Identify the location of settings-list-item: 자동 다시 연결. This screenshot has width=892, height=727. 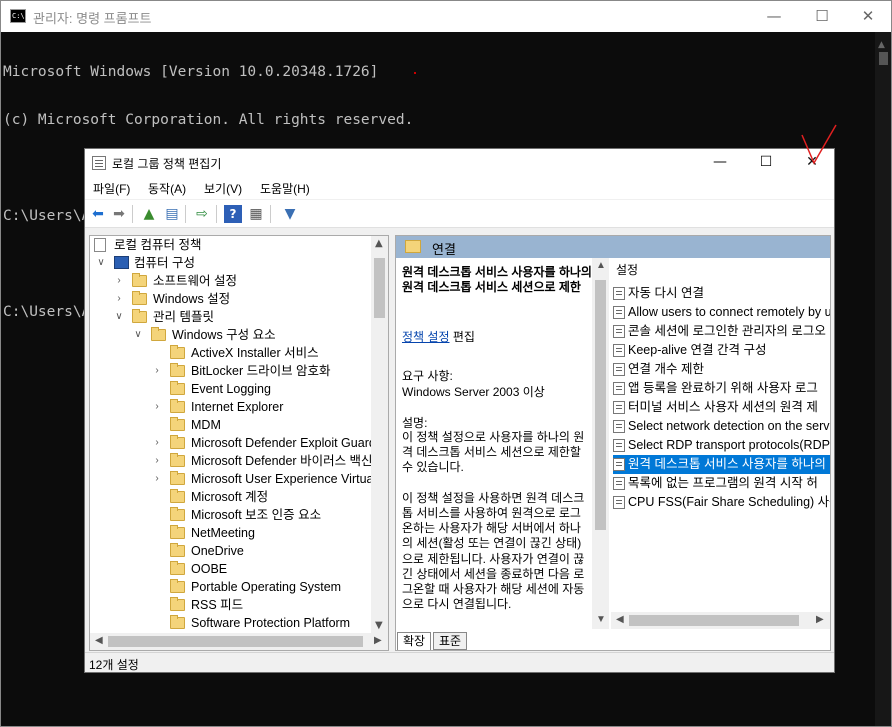
(721, 293).